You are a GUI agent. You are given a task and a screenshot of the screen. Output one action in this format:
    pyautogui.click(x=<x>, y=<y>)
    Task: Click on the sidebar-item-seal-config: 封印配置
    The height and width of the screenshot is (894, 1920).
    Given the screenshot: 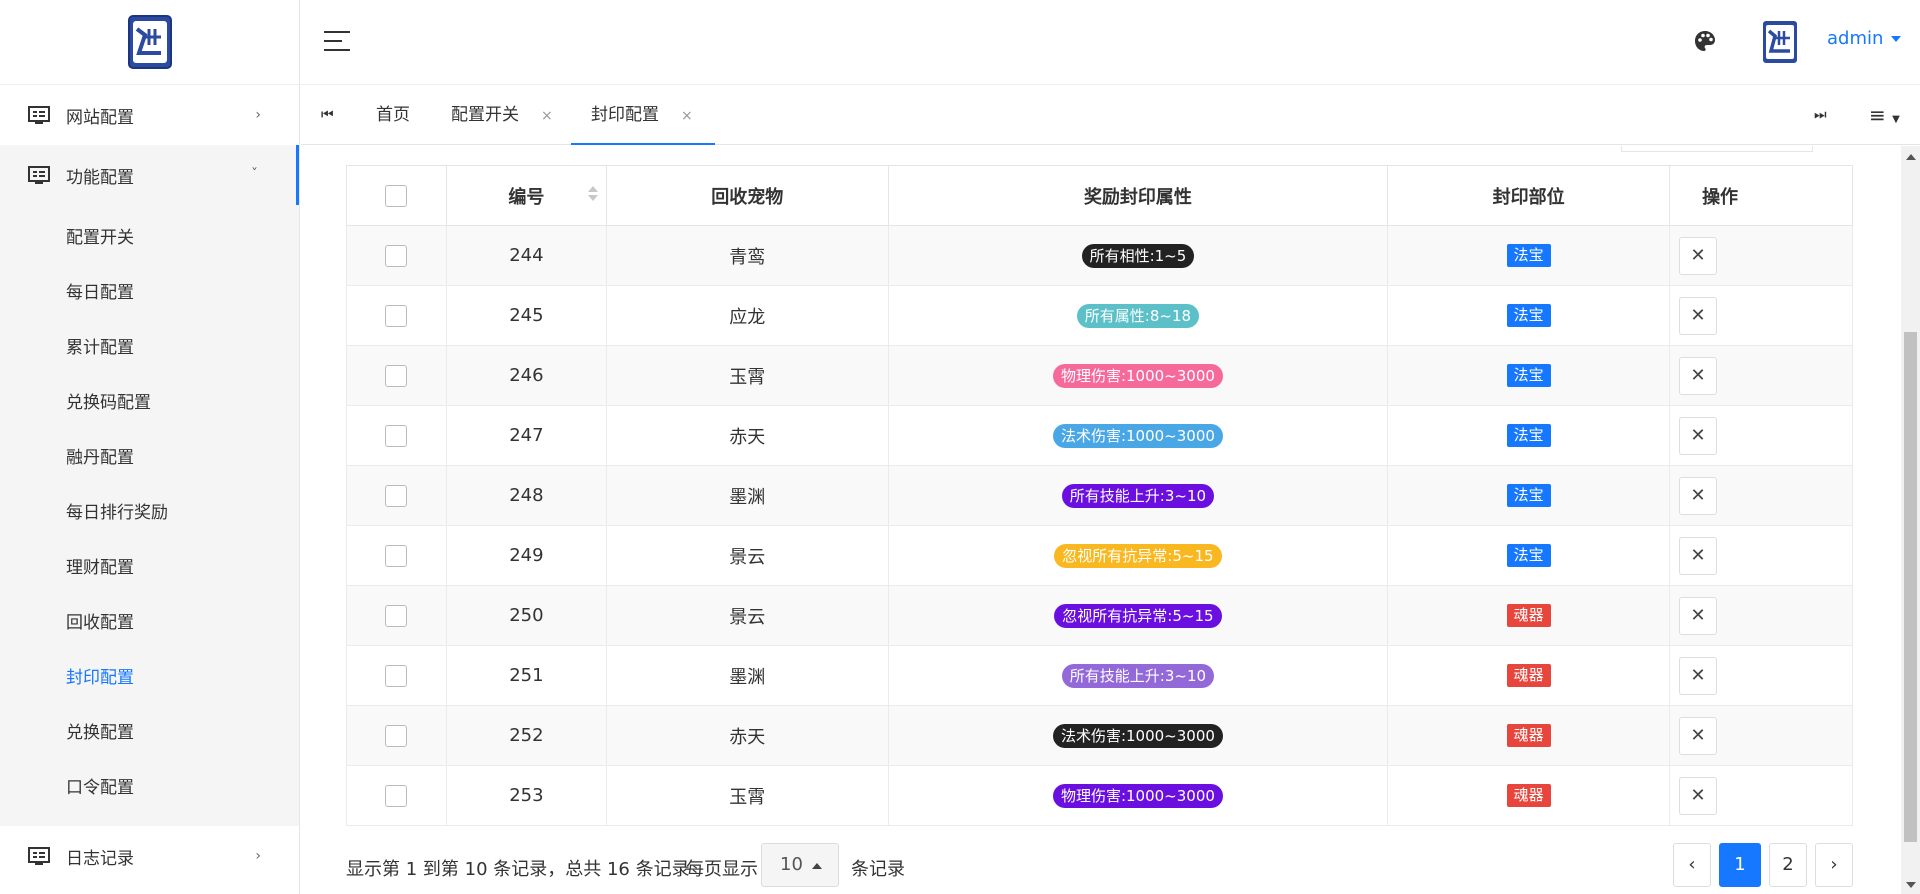 What is the action you would take?
    pyautogui.click(x=149, y=678)
    